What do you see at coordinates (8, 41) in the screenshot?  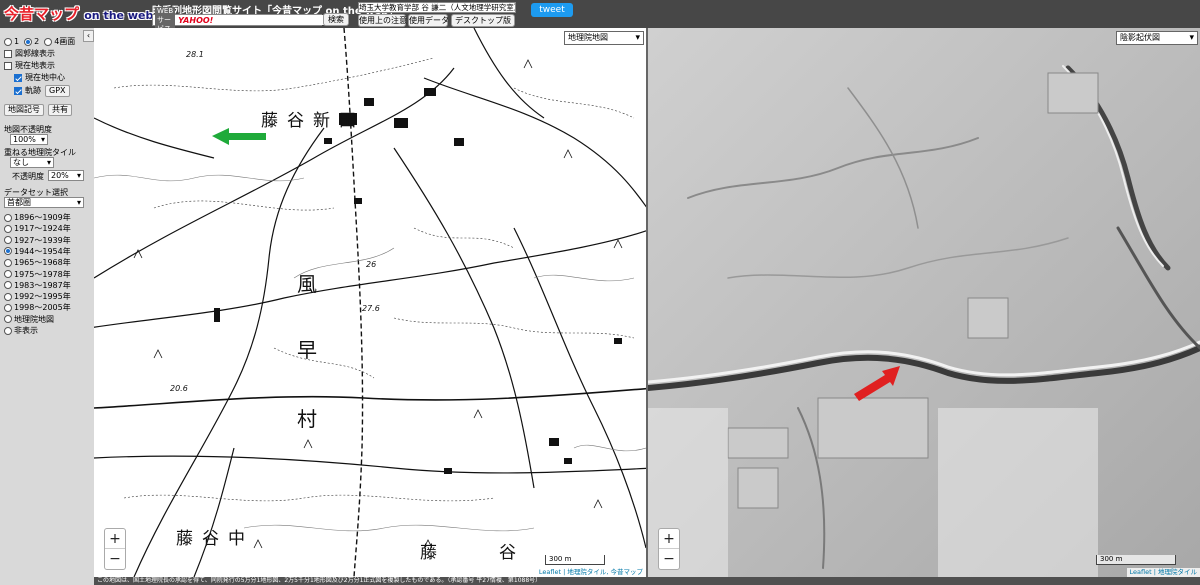 I see `radio-1-screen` at bounding box center [8, 41].